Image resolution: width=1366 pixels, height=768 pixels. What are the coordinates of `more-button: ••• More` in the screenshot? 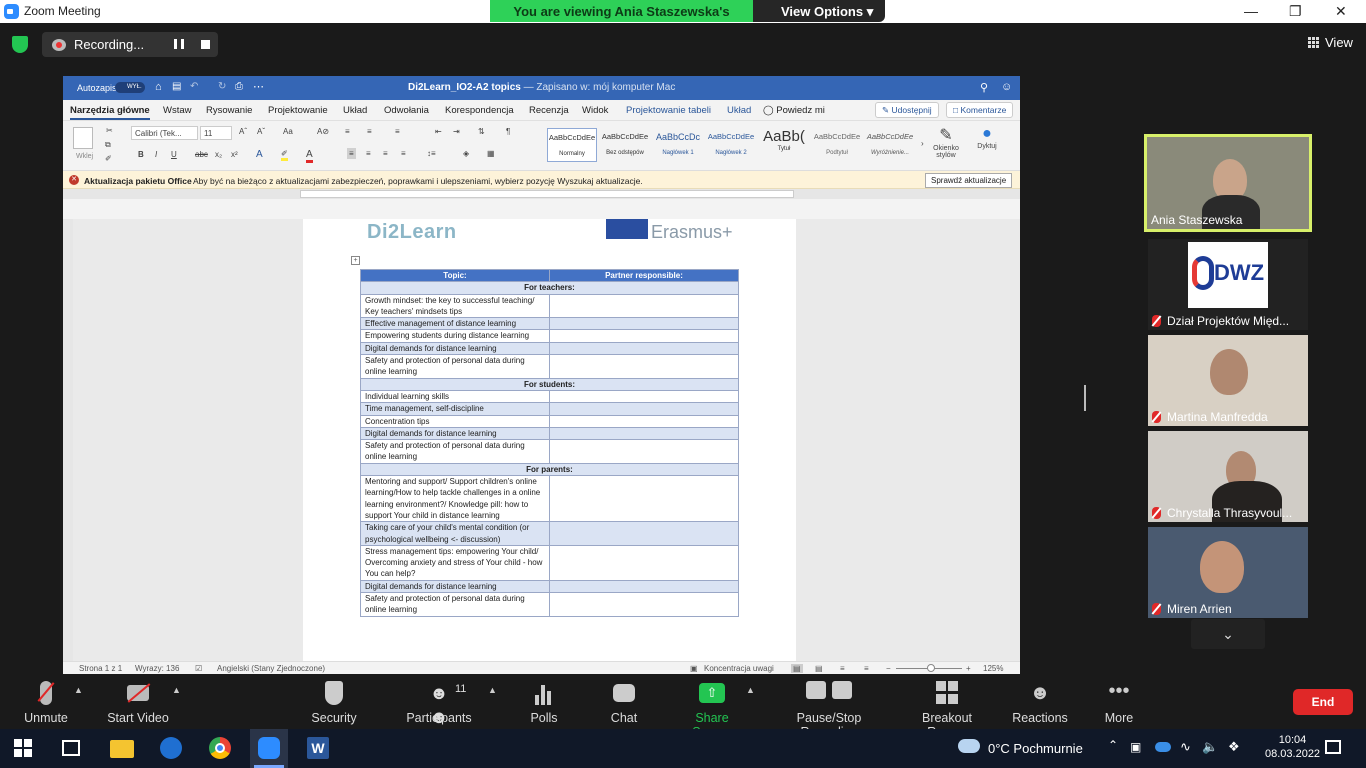 It's located at (1119, 703).